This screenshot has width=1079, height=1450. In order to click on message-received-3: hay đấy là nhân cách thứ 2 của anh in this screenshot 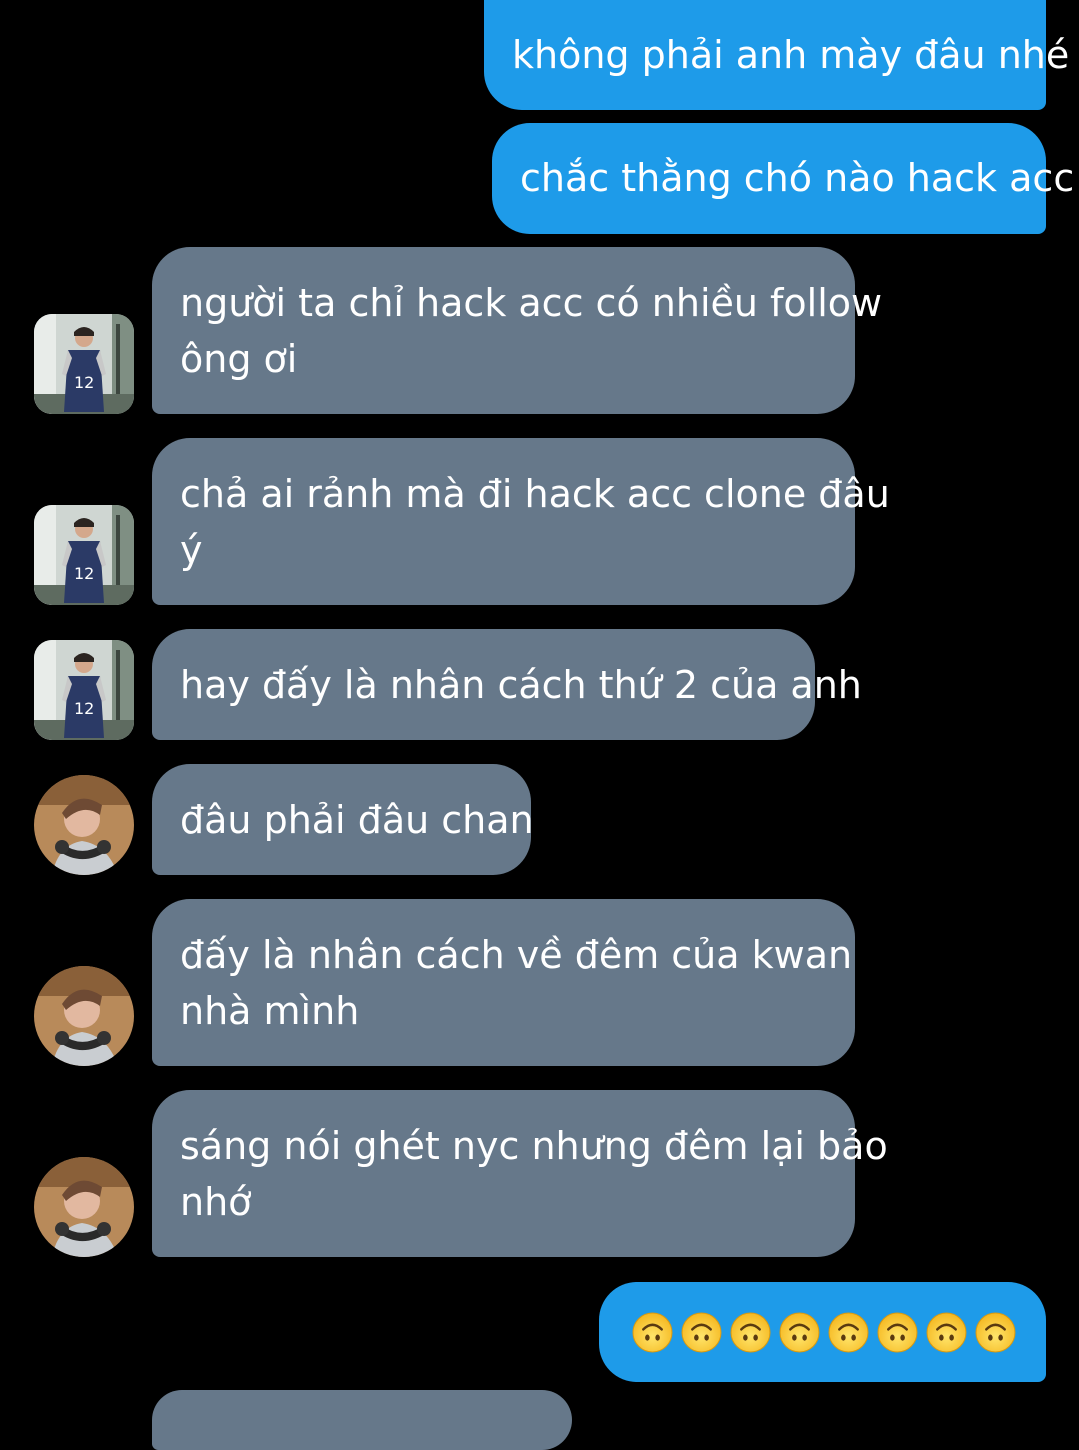, I will do `click(507, 684)`.